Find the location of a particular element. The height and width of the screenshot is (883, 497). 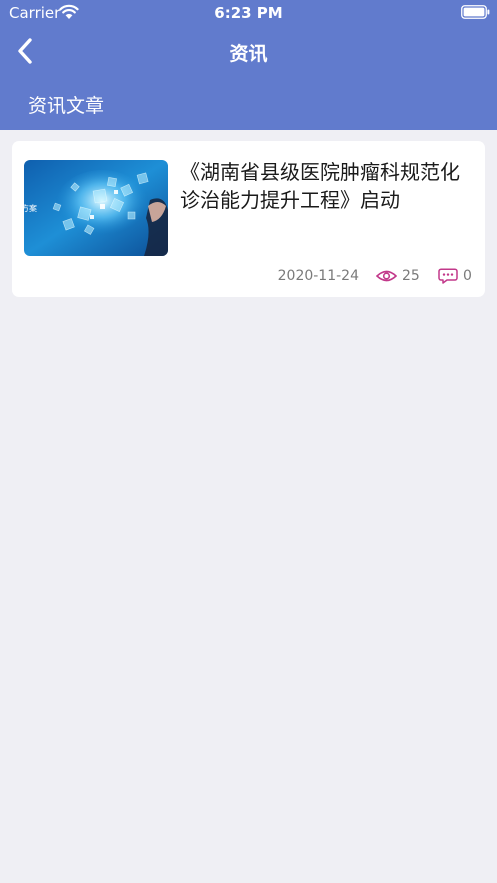

article-title: 《湖南省县级医院肿瘤科规范化诊治能力提升工程》启动 is located at coordinates (327, 186).